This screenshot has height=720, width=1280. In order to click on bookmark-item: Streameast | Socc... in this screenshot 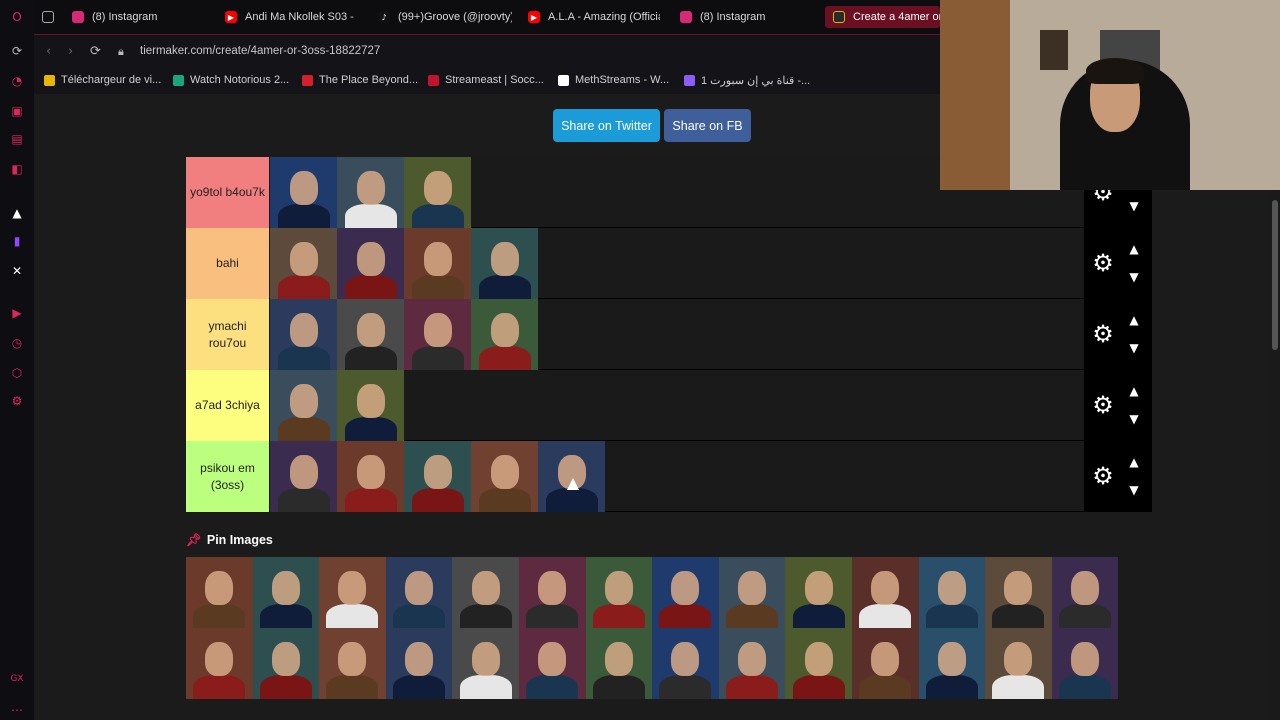, I will do `click(486, 80)`.